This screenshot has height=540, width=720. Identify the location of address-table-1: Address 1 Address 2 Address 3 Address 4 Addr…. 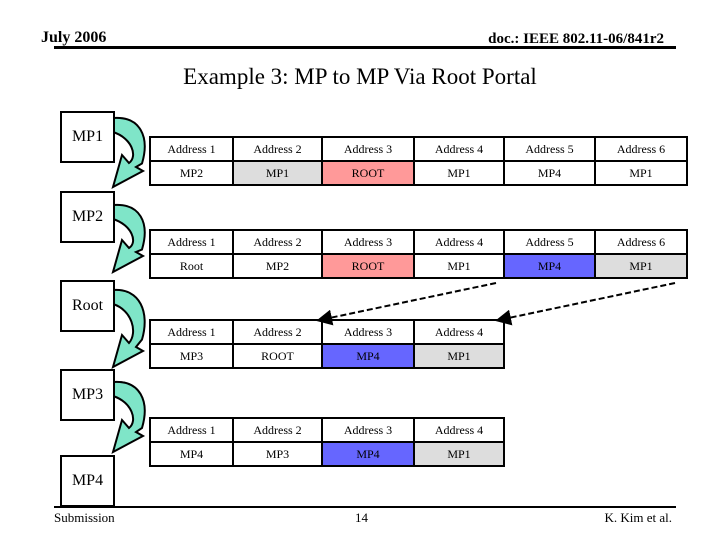
(418, 161).